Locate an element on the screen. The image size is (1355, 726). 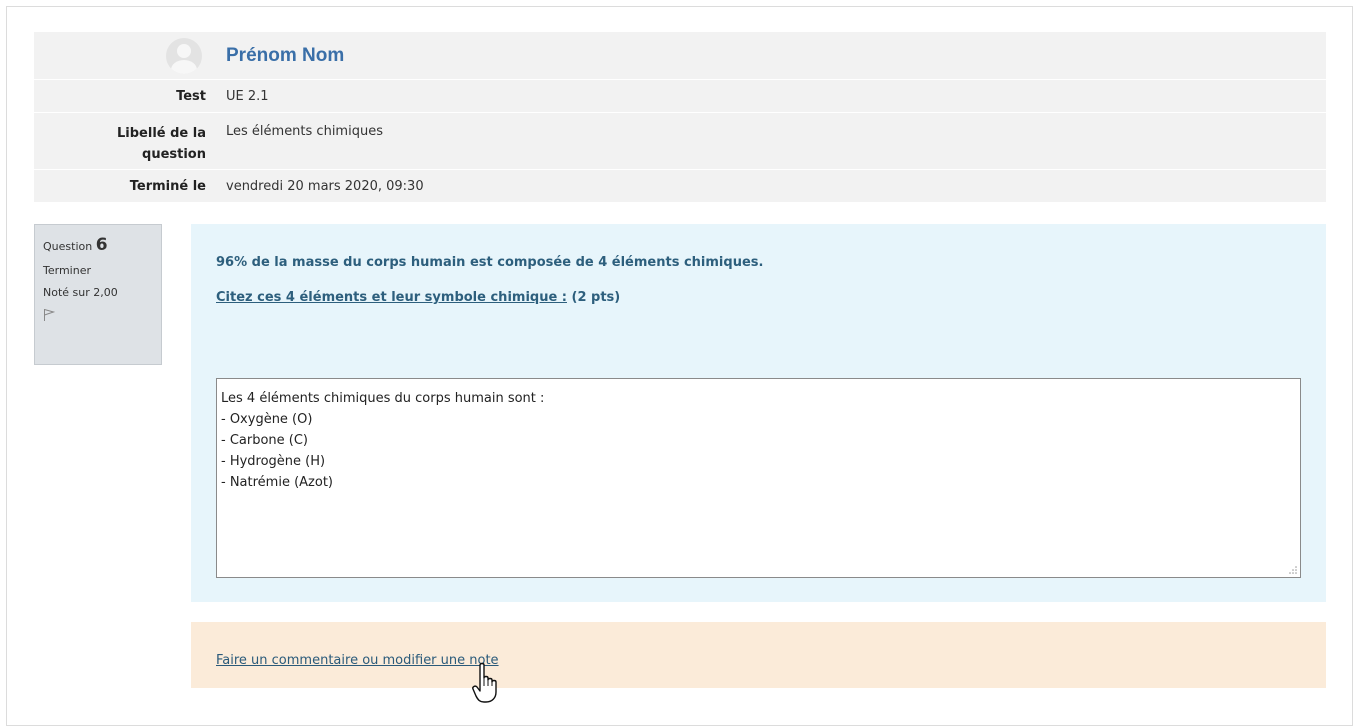
question-number-value: 6 is located at coordinates (101, 245).